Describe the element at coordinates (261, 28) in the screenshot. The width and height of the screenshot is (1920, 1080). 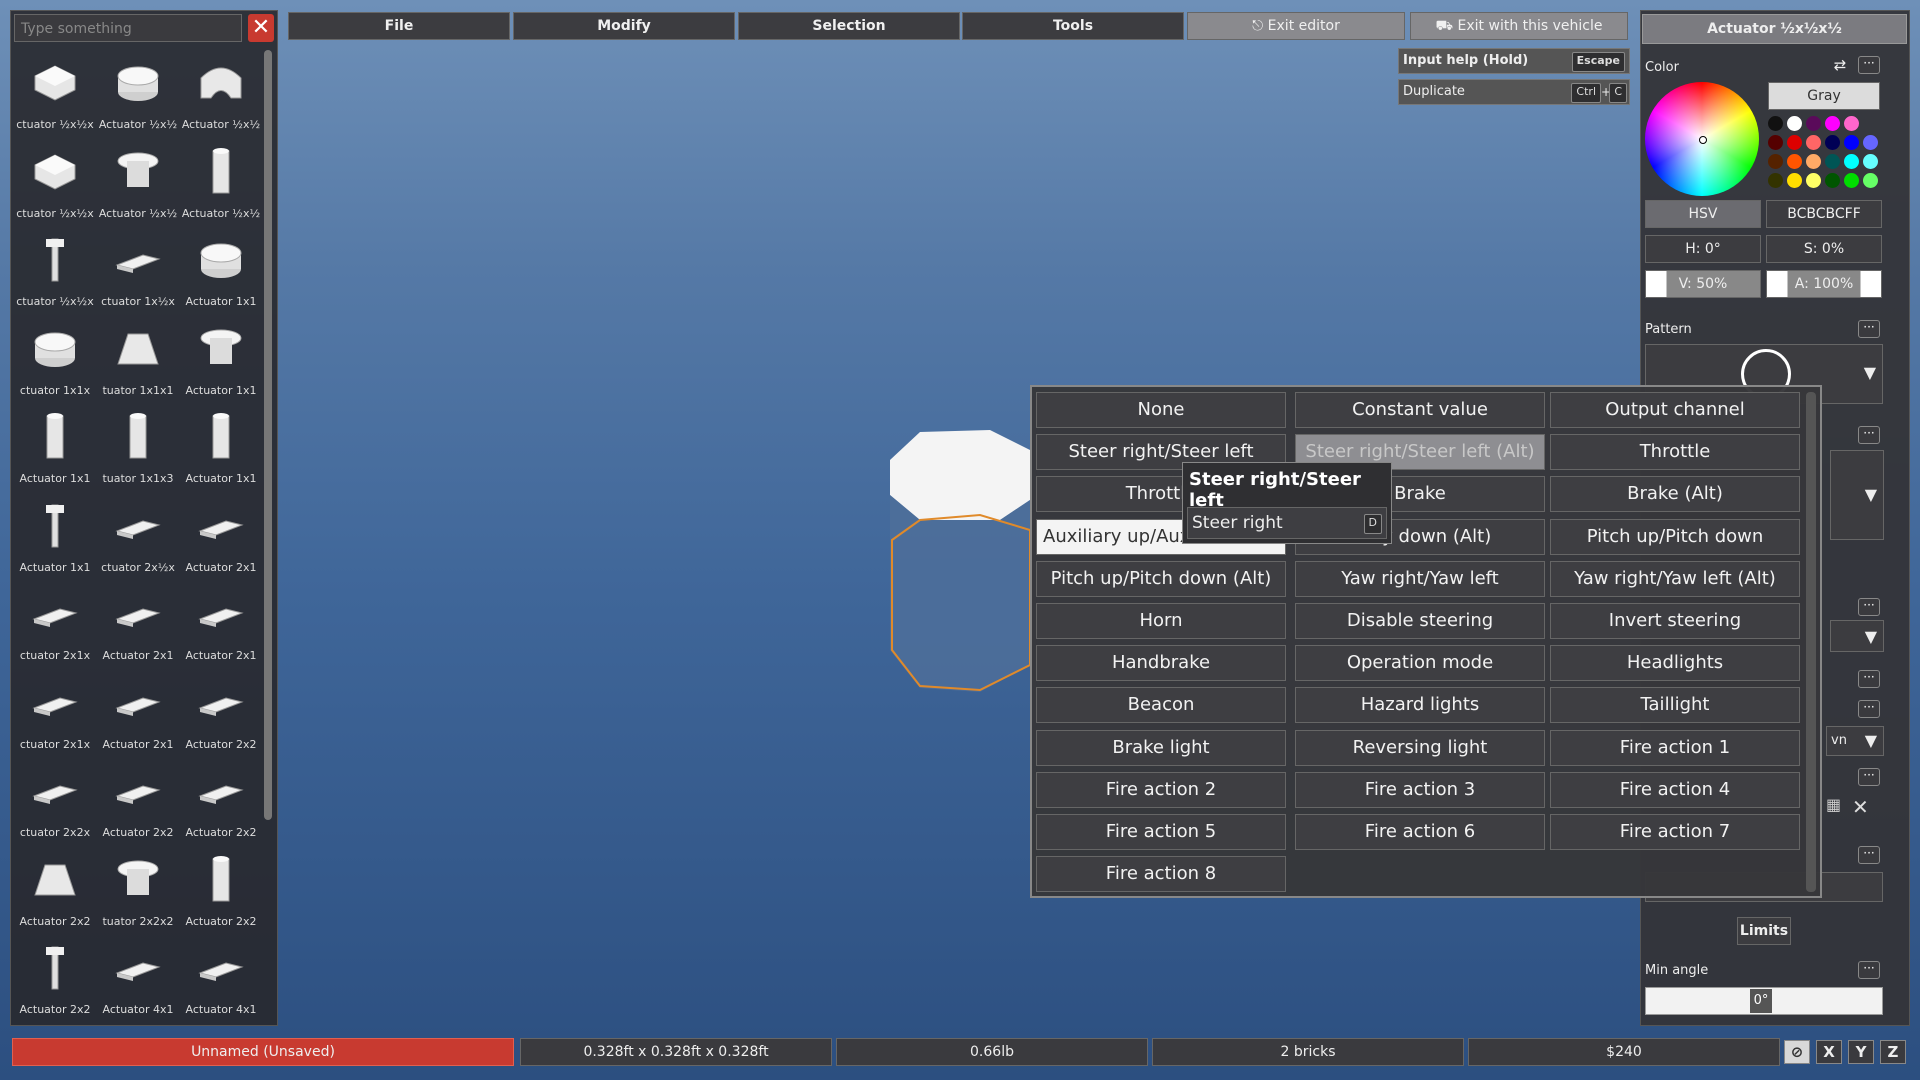
I see `clear-search-icon: ✕` at that location.